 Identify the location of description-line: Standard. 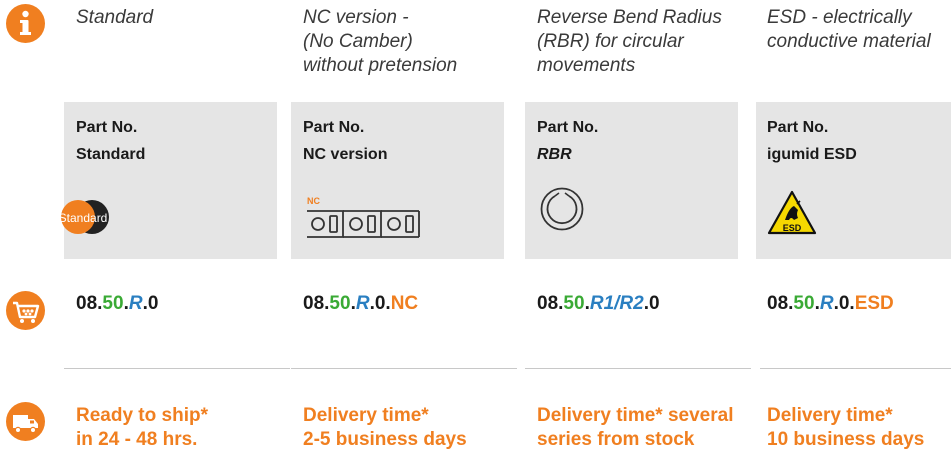
(115, 17).